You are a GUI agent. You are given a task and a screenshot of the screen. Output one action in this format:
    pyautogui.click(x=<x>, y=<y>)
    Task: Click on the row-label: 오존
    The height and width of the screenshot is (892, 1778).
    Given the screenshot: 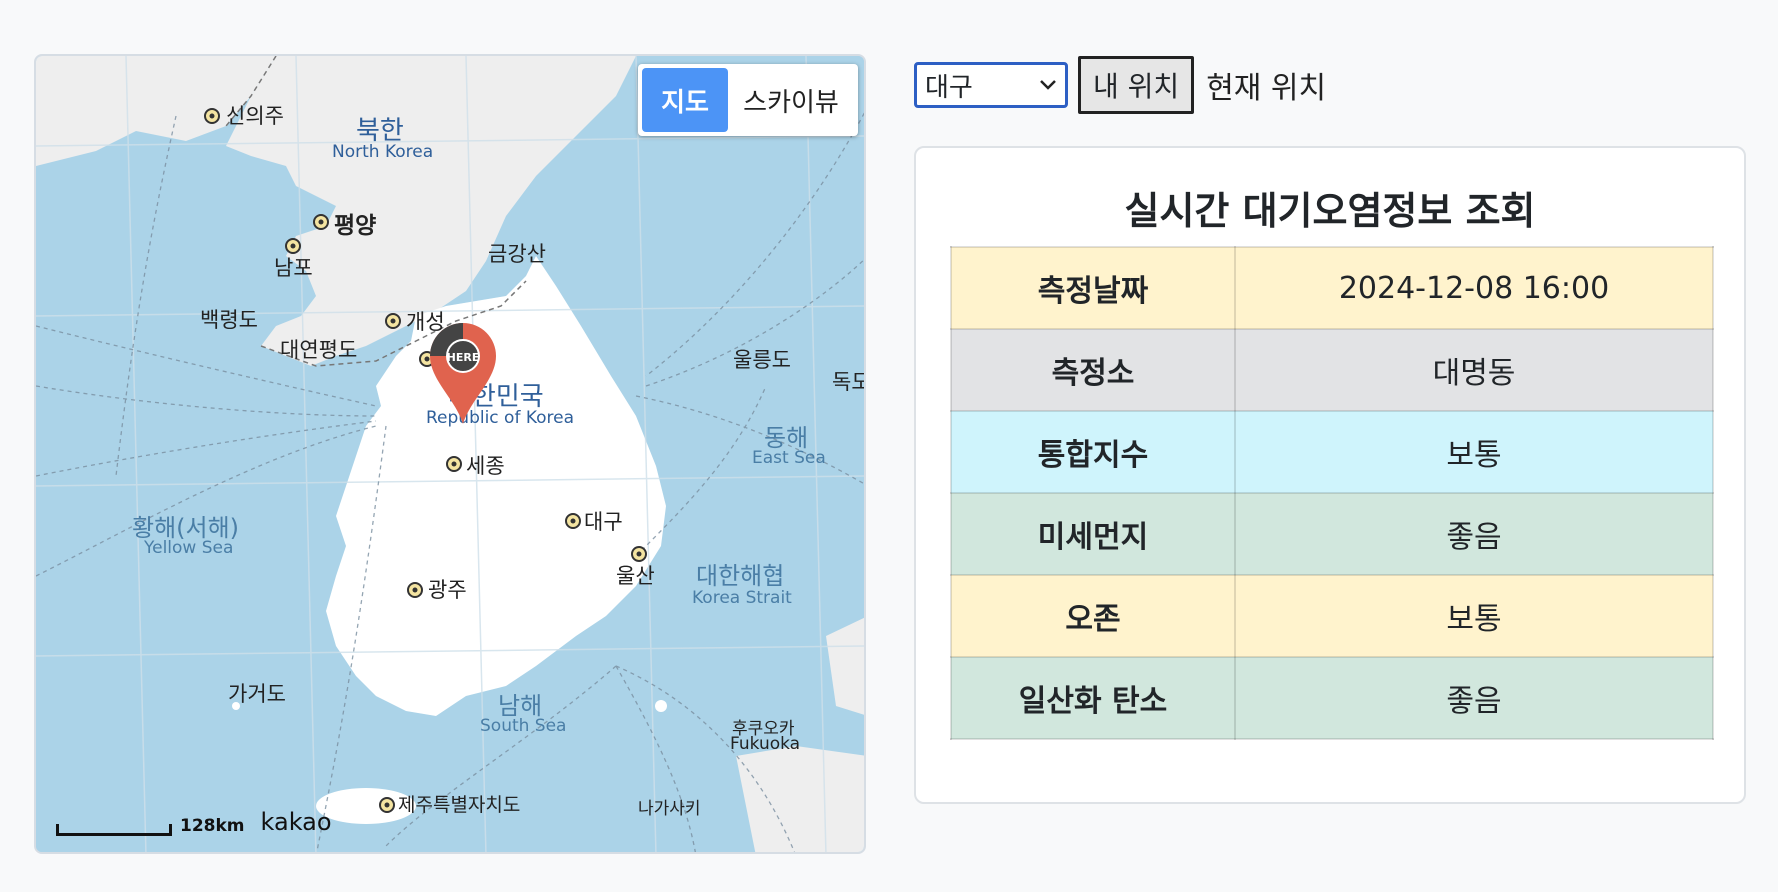 What is the action you would take?
    pyautogui.click(x=1093, y=616)
    